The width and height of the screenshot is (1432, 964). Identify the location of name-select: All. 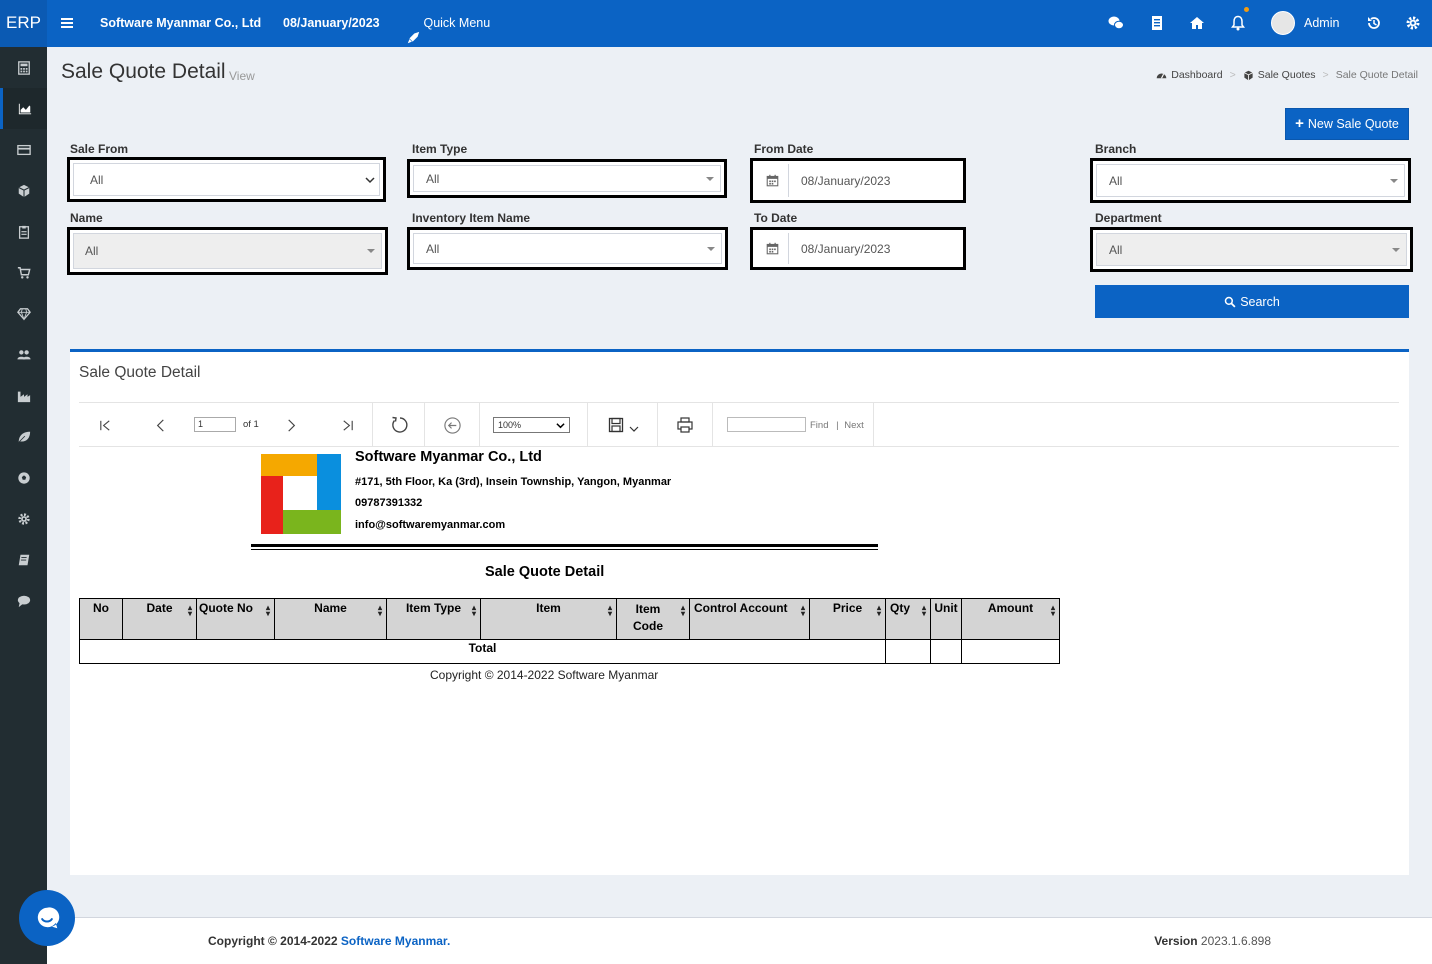
(227, 251).